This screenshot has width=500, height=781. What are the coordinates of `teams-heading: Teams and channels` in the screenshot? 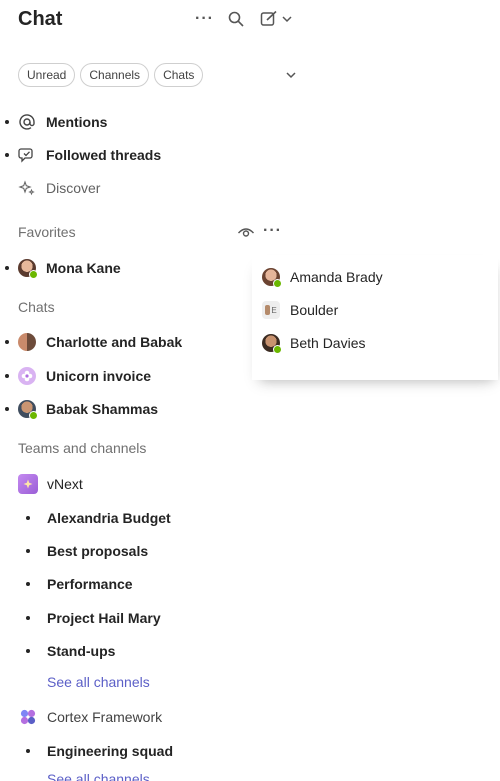 It's located at (82, 448).